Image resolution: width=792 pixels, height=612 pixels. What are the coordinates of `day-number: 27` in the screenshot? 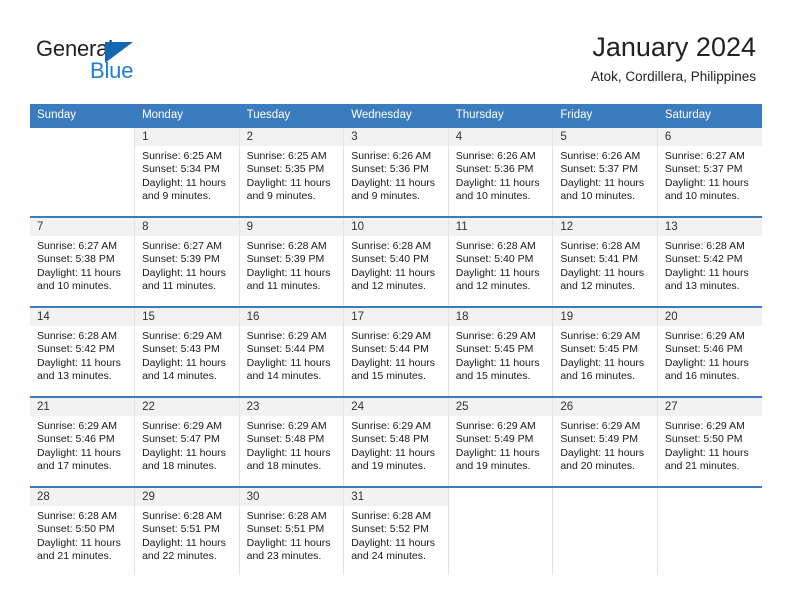 It's located at (709, 407).